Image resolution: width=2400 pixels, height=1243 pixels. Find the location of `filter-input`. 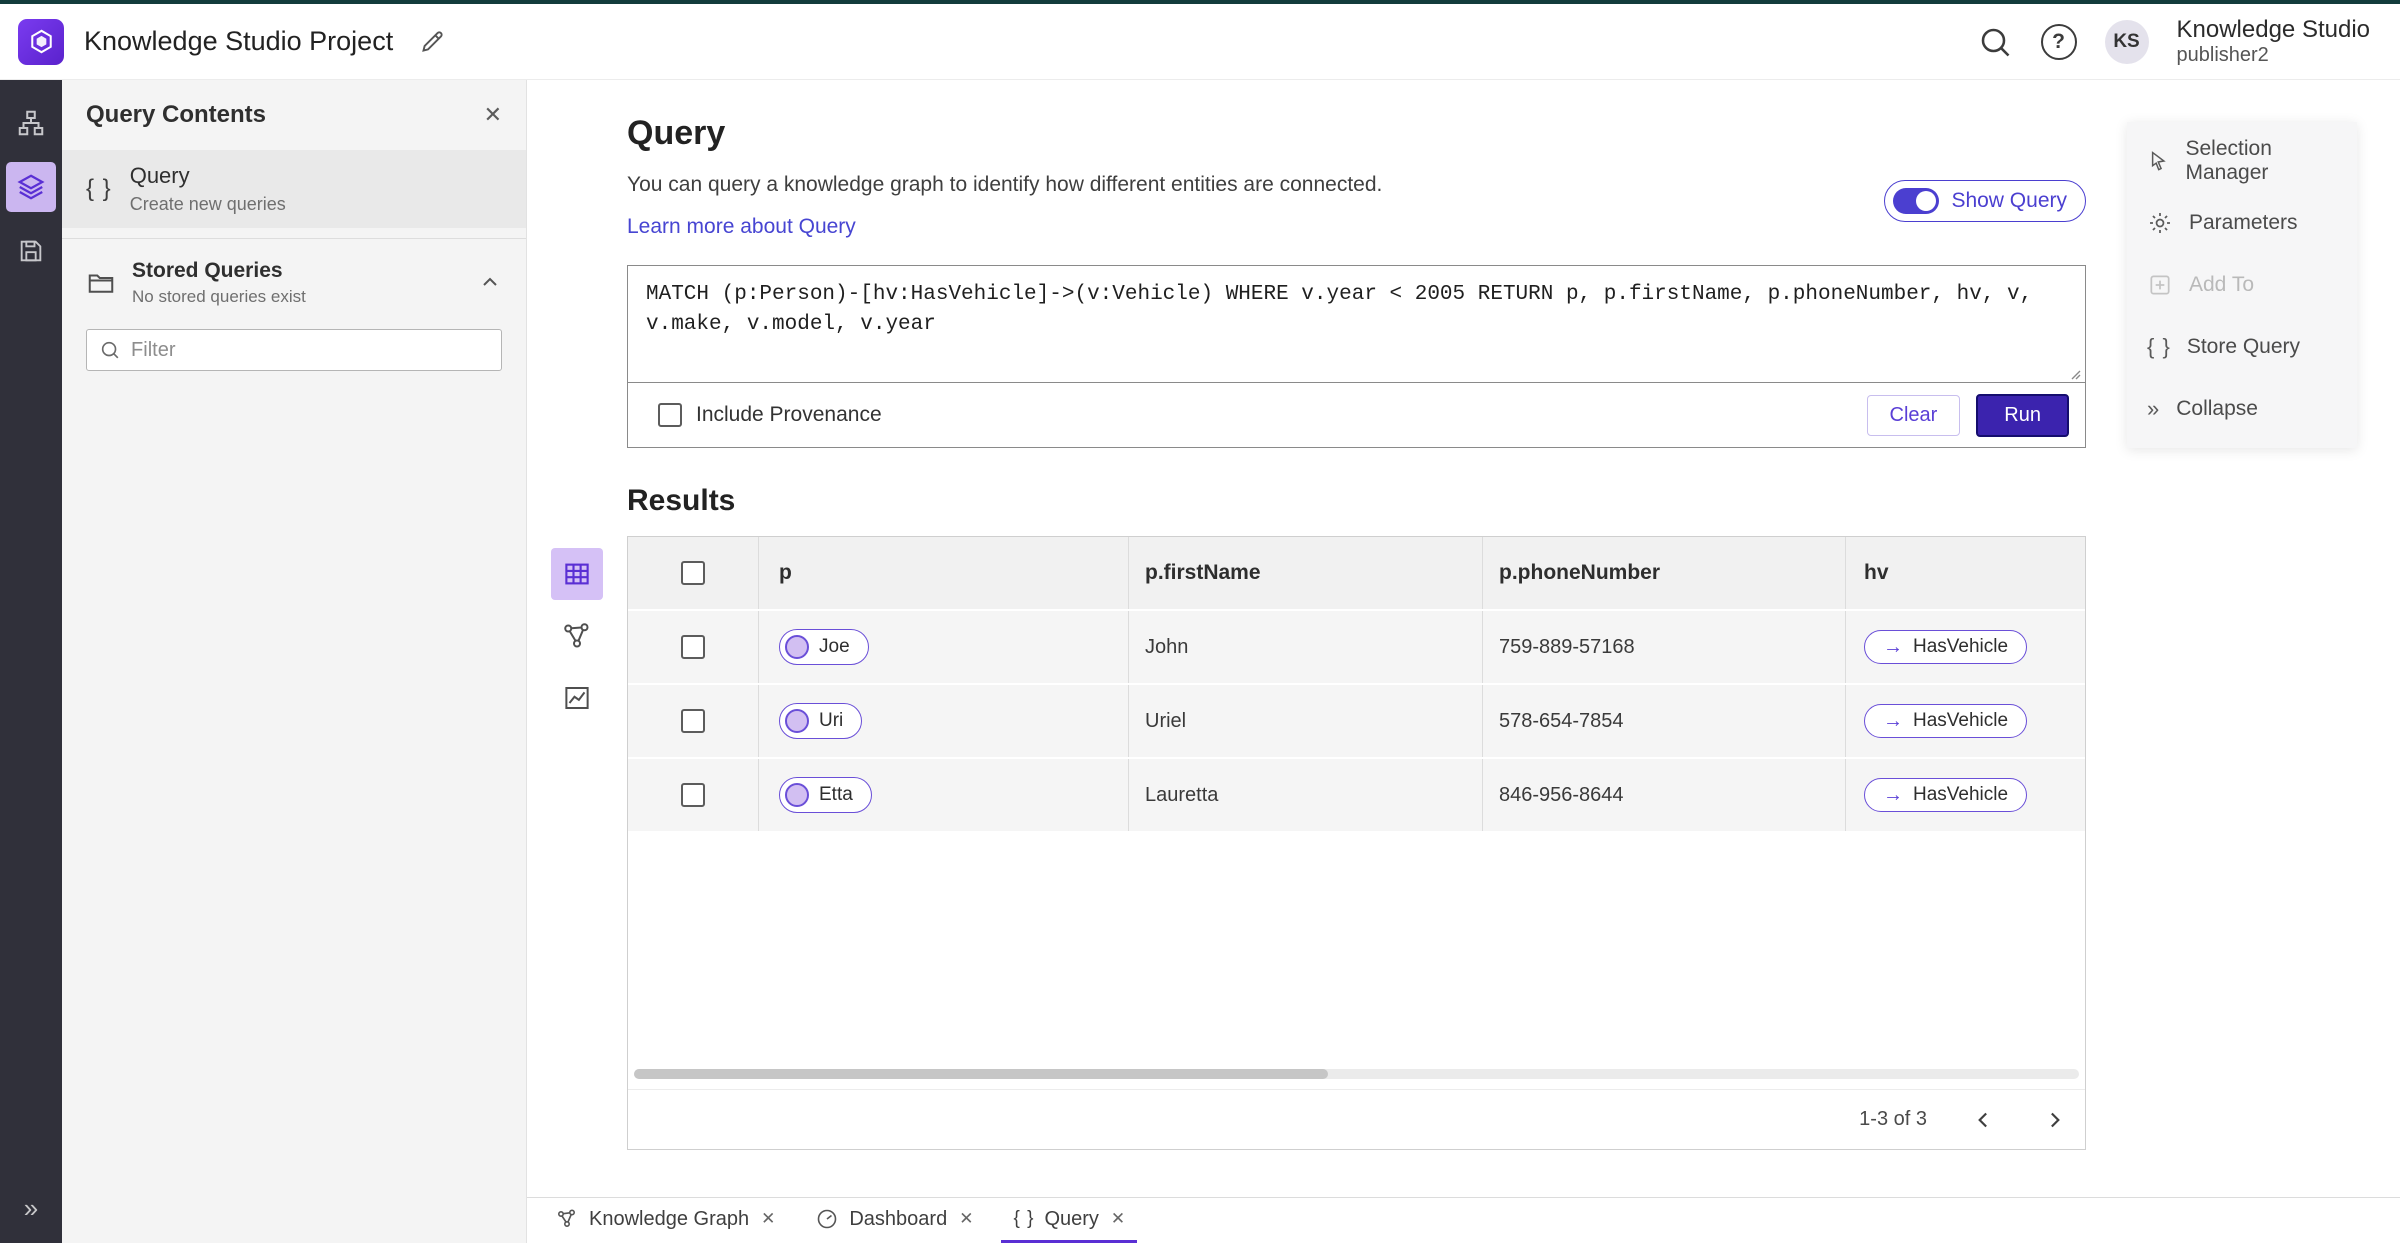

filter-input is located at coordinates (310, 350).